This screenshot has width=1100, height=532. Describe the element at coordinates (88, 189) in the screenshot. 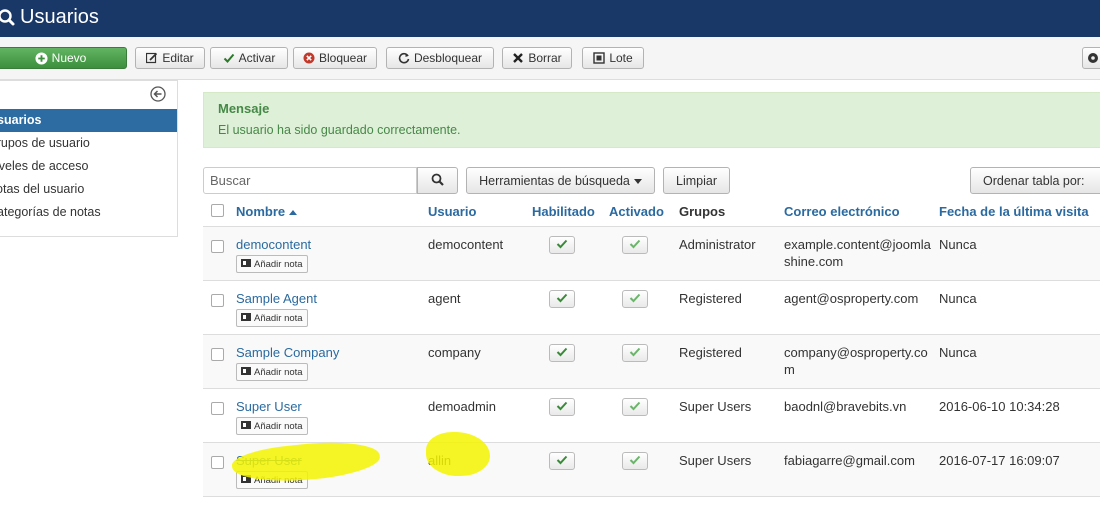

I see `sidebar-item-user-notes: Notas del usuario` at that location.